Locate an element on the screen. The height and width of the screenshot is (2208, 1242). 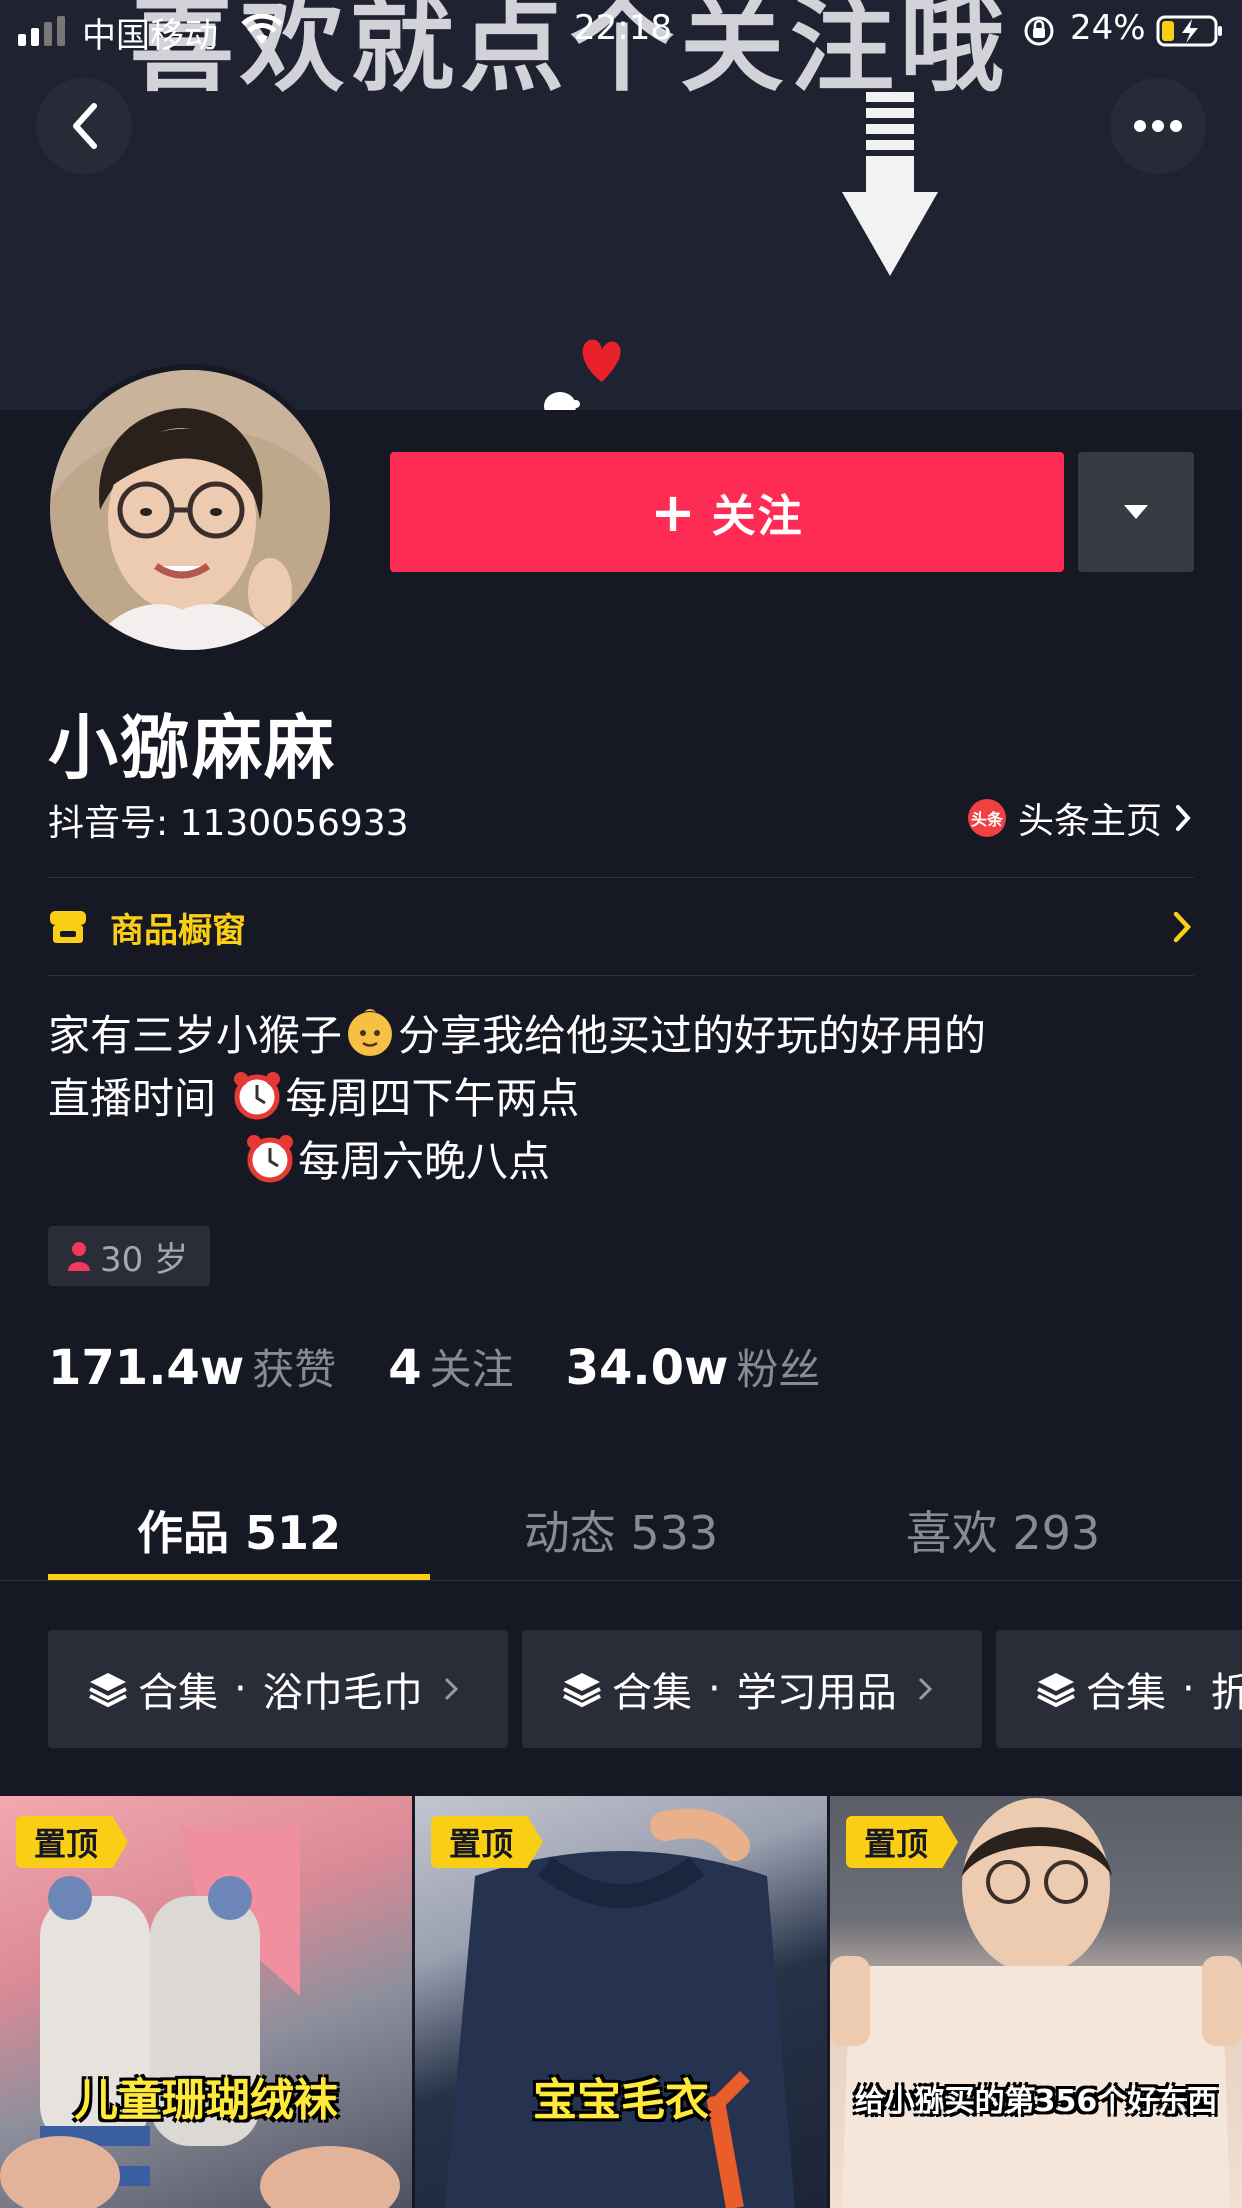
more-dots-icon is located at coordinates (1158, 126).